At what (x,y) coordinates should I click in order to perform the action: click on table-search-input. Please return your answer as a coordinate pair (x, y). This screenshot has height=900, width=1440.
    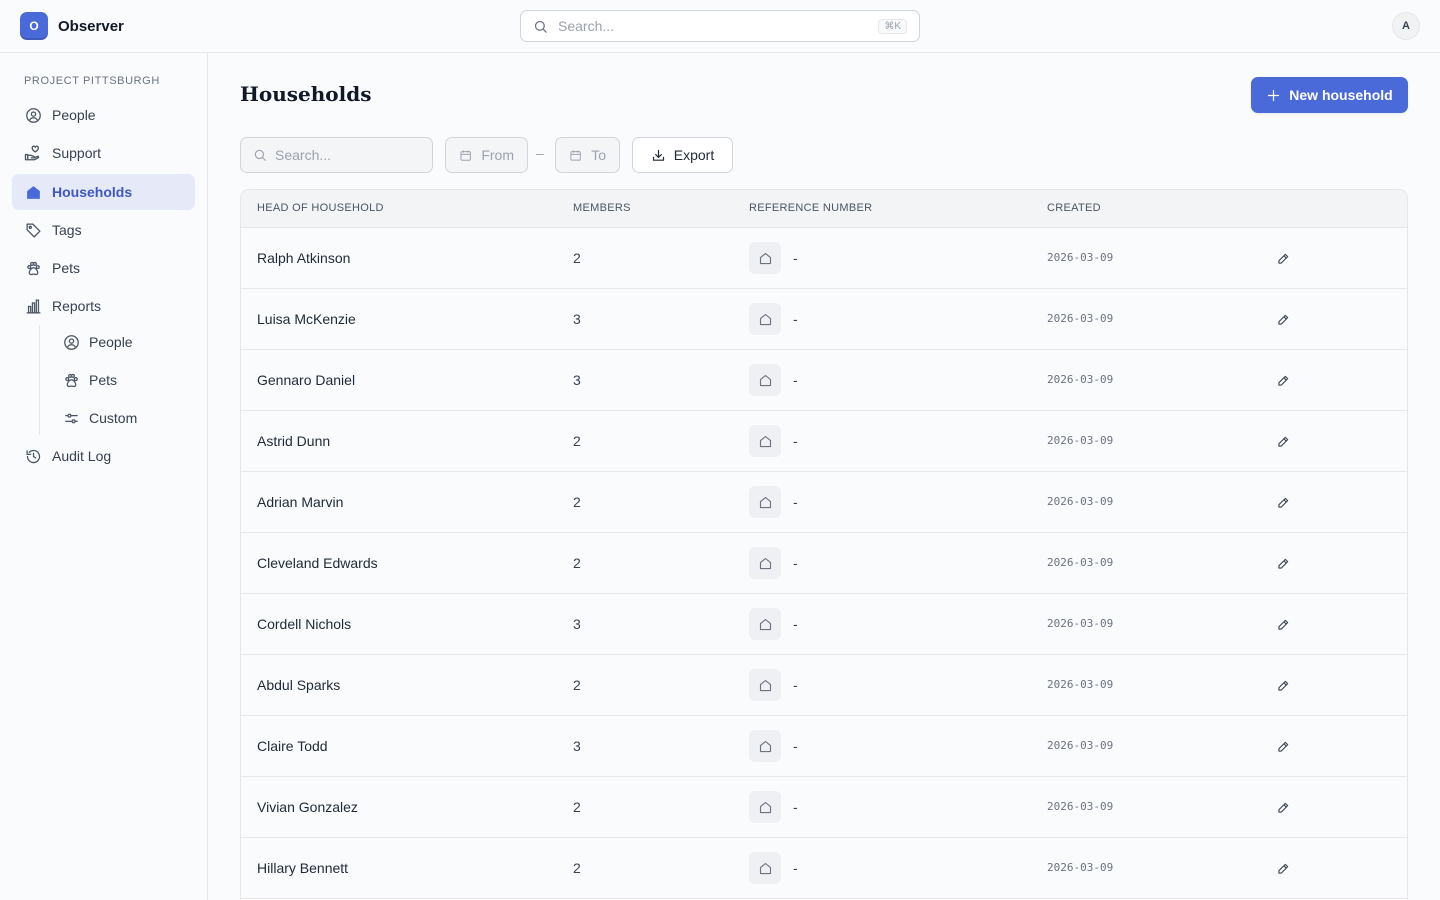
    Looking at the image, I should click on (345, 155).